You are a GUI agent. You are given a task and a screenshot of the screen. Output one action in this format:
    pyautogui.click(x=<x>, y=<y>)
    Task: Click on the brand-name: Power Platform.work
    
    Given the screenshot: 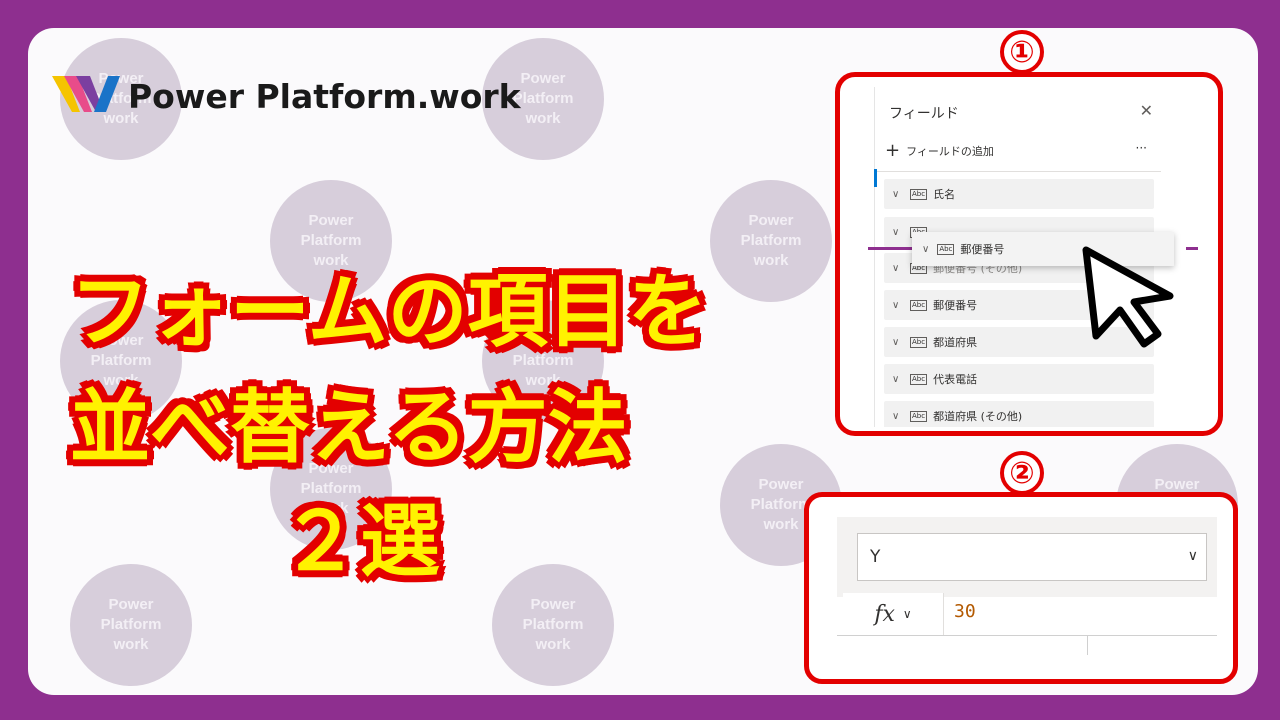 What is the action you would take?
    pyautogui.click(x=324, y=96)
    